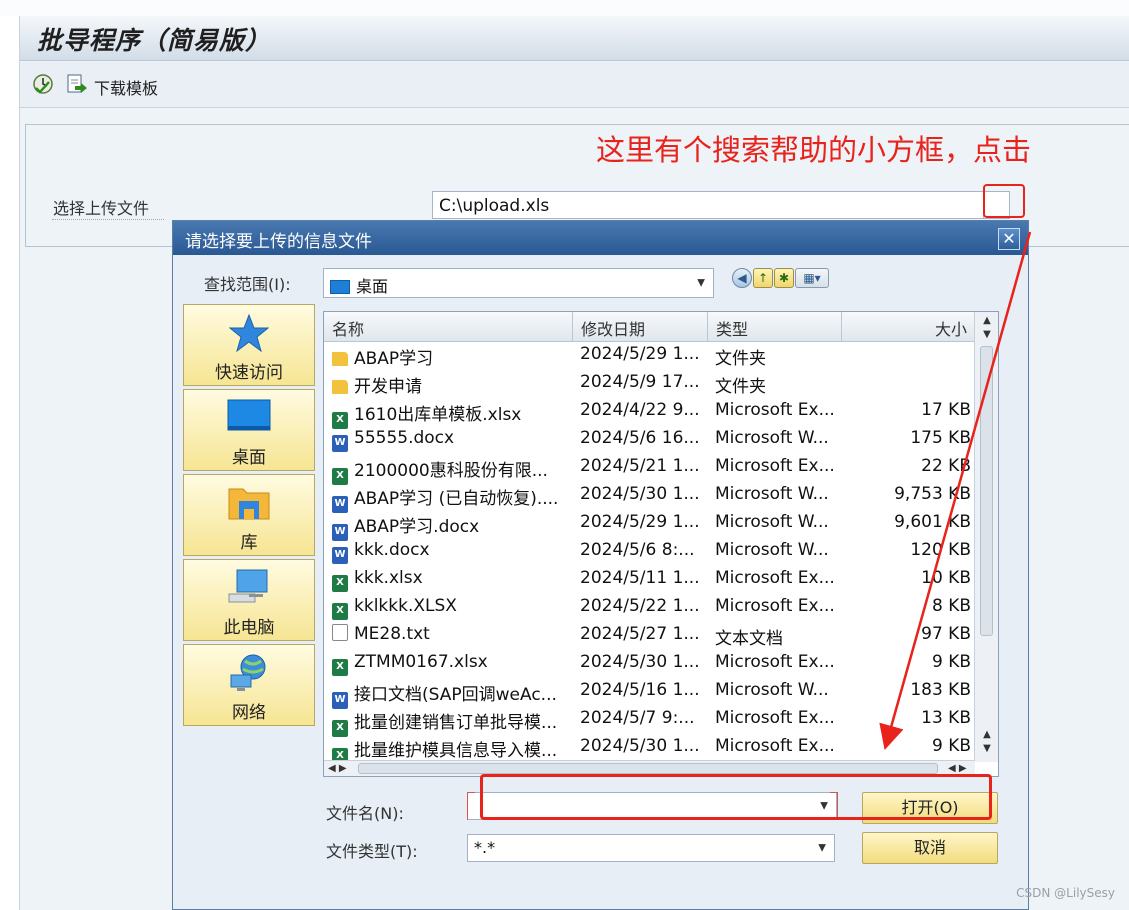 Image resolution: width=1129 pixels, height=910 pixels. I want to click on file-name: ZTMM0167.xlsx, so click(421, 662).